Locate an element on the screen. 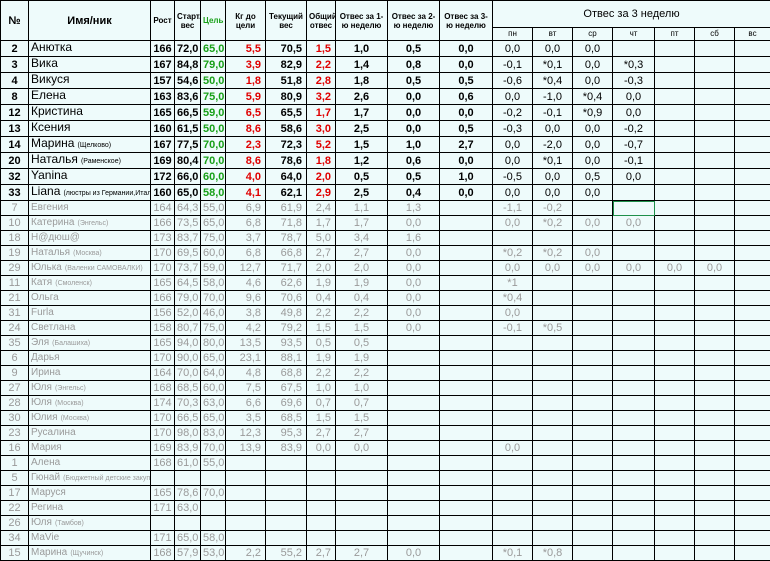  total-loss-cell: 0,5 is located at coordinates (321, 343).